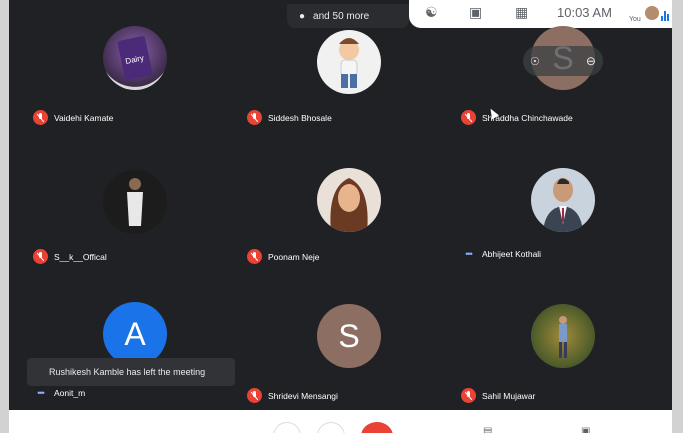 The image size is (683, 433). What do you see at coordinates (509, 395) in the screenshot?
I see `participant-name: Sahil Mujawar` at bounding box center [509, 395].